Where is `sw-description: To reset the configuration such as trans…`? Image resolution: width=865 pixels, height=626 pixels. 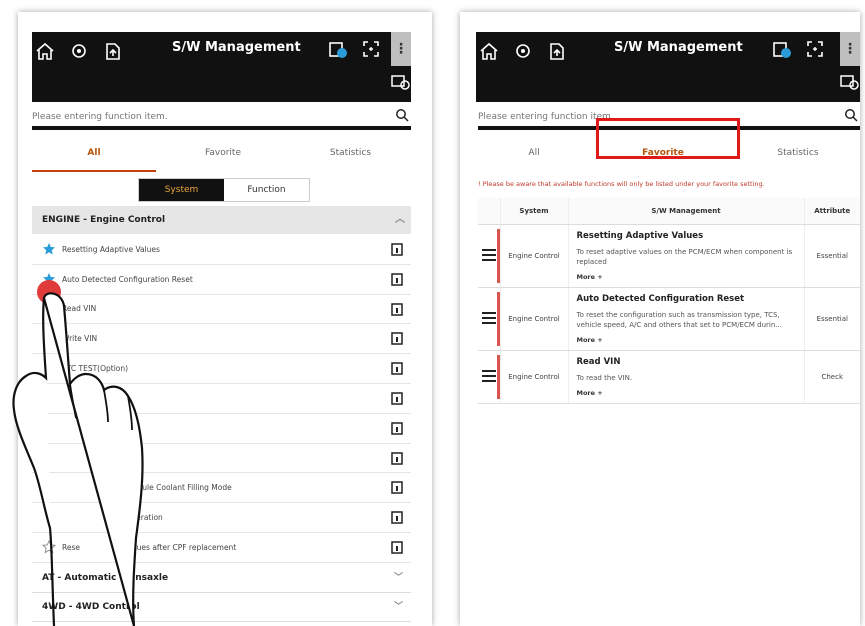
sw-description: To reset the configuration such as trans… is located at coordinates (679, 319).